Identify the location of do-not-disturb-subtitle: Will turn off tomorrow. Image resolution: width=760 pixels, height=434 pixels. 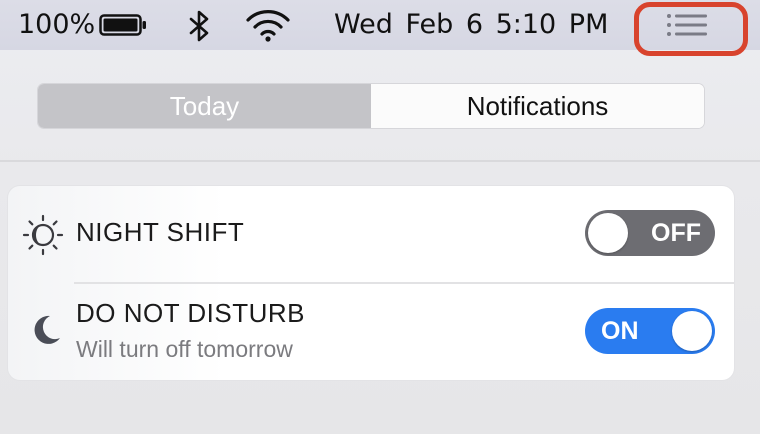
(184, 349).